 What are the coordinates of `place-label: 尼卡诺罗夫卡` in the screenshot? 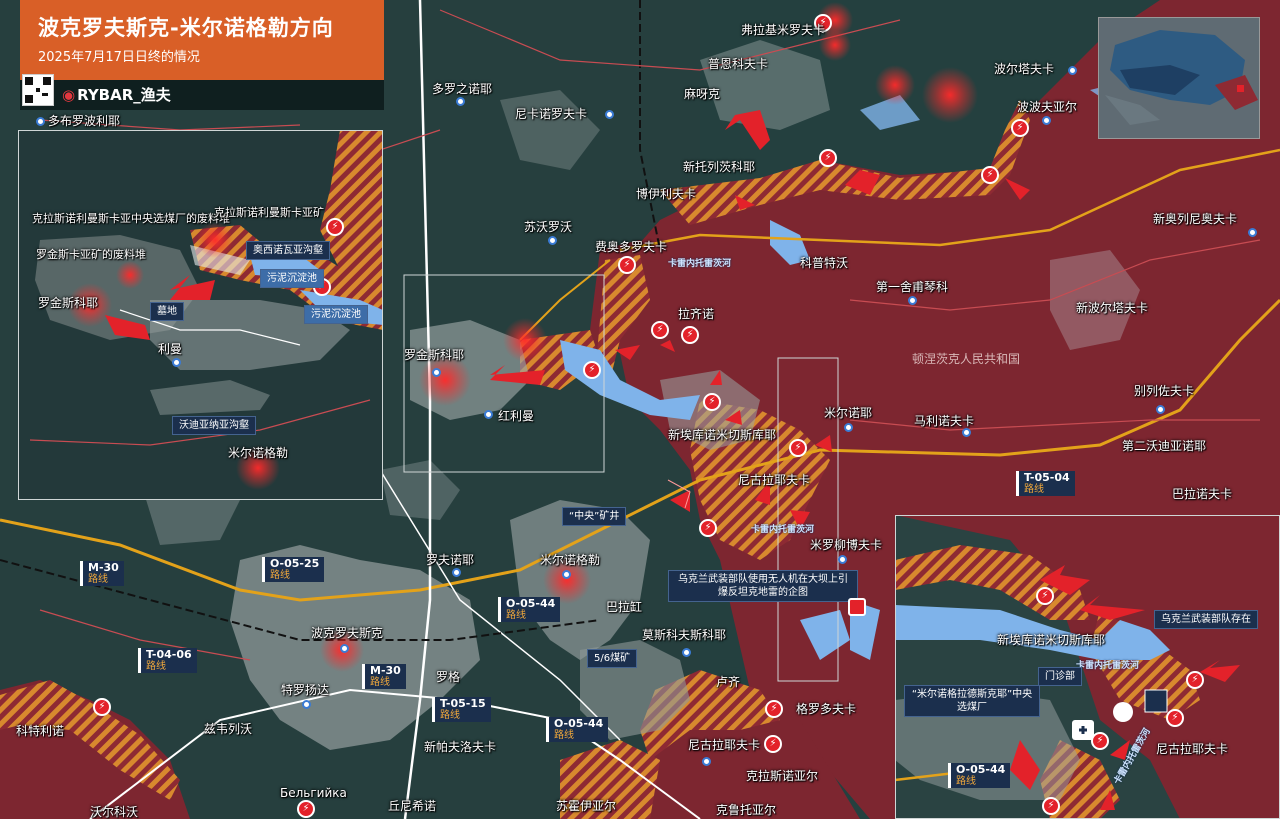 It's located at (551, 114).